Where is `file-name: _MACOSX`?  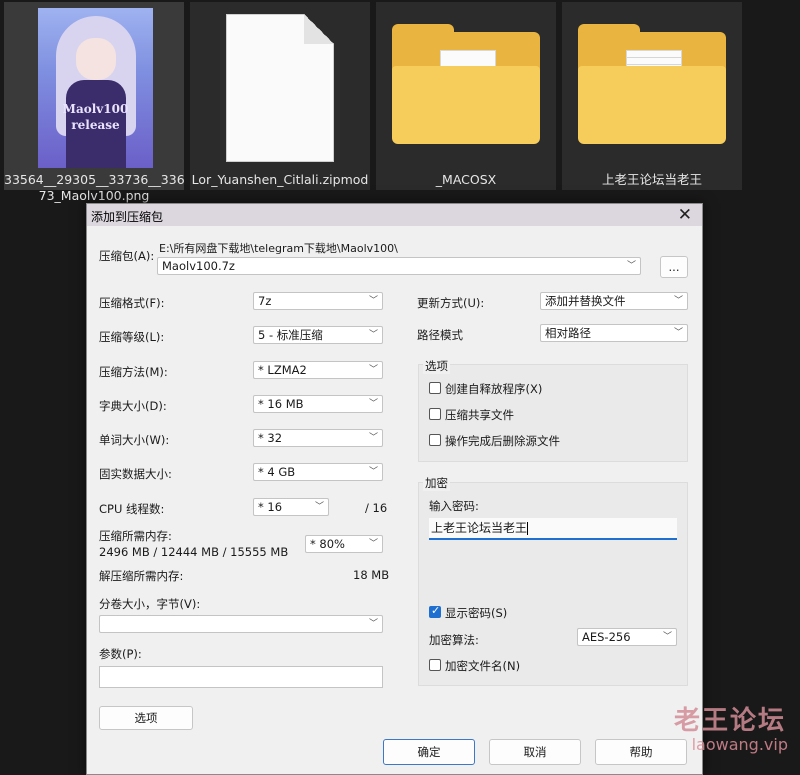
file-name: _MACOSX is located at coordinates (466, 179).